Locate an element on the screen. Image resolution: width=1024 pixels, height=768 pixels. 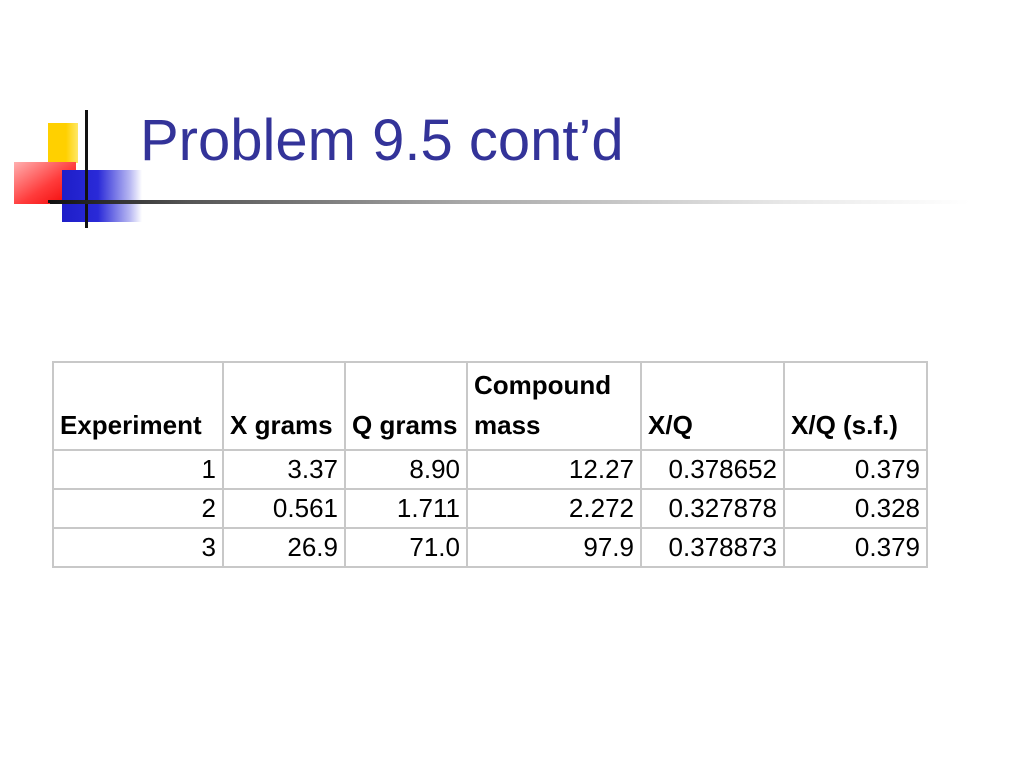
table-row: 2 0.561 1.711 2.272 0.327878 0.328 is located at coordinates (490, 508).